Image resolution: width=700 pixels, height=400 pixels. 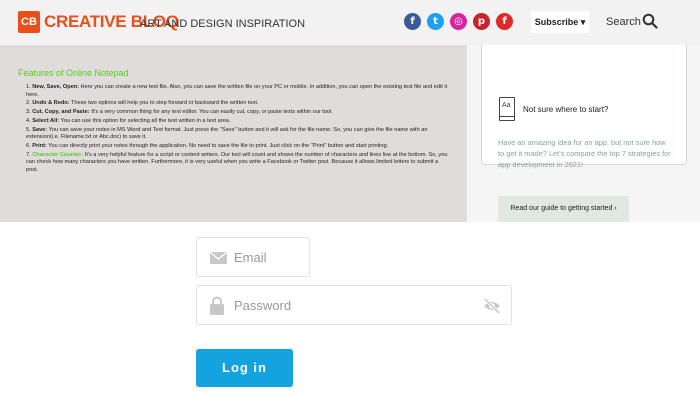 I want to click on promo-title: Not sure where to start?, so click(x=566, y=109).